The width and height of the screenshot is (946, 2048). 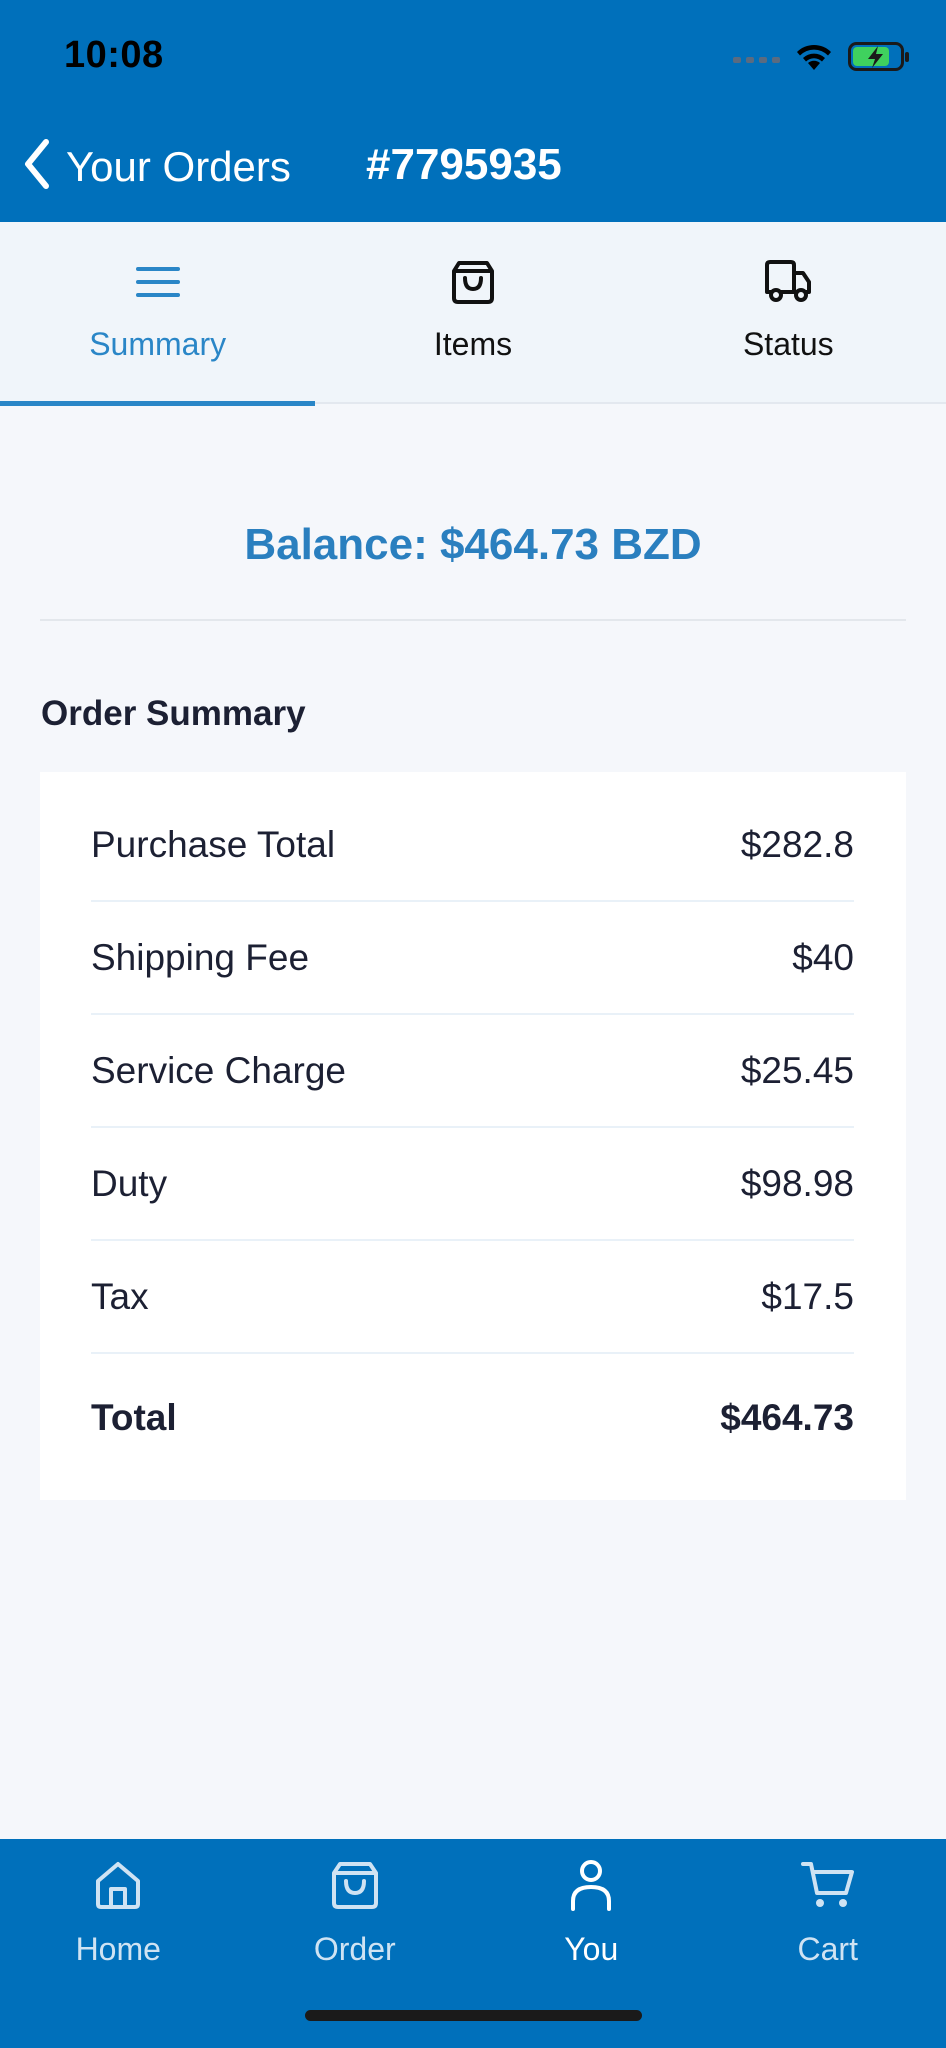 I want to click on back-button: Your Orders, so click(x=155, y=166).